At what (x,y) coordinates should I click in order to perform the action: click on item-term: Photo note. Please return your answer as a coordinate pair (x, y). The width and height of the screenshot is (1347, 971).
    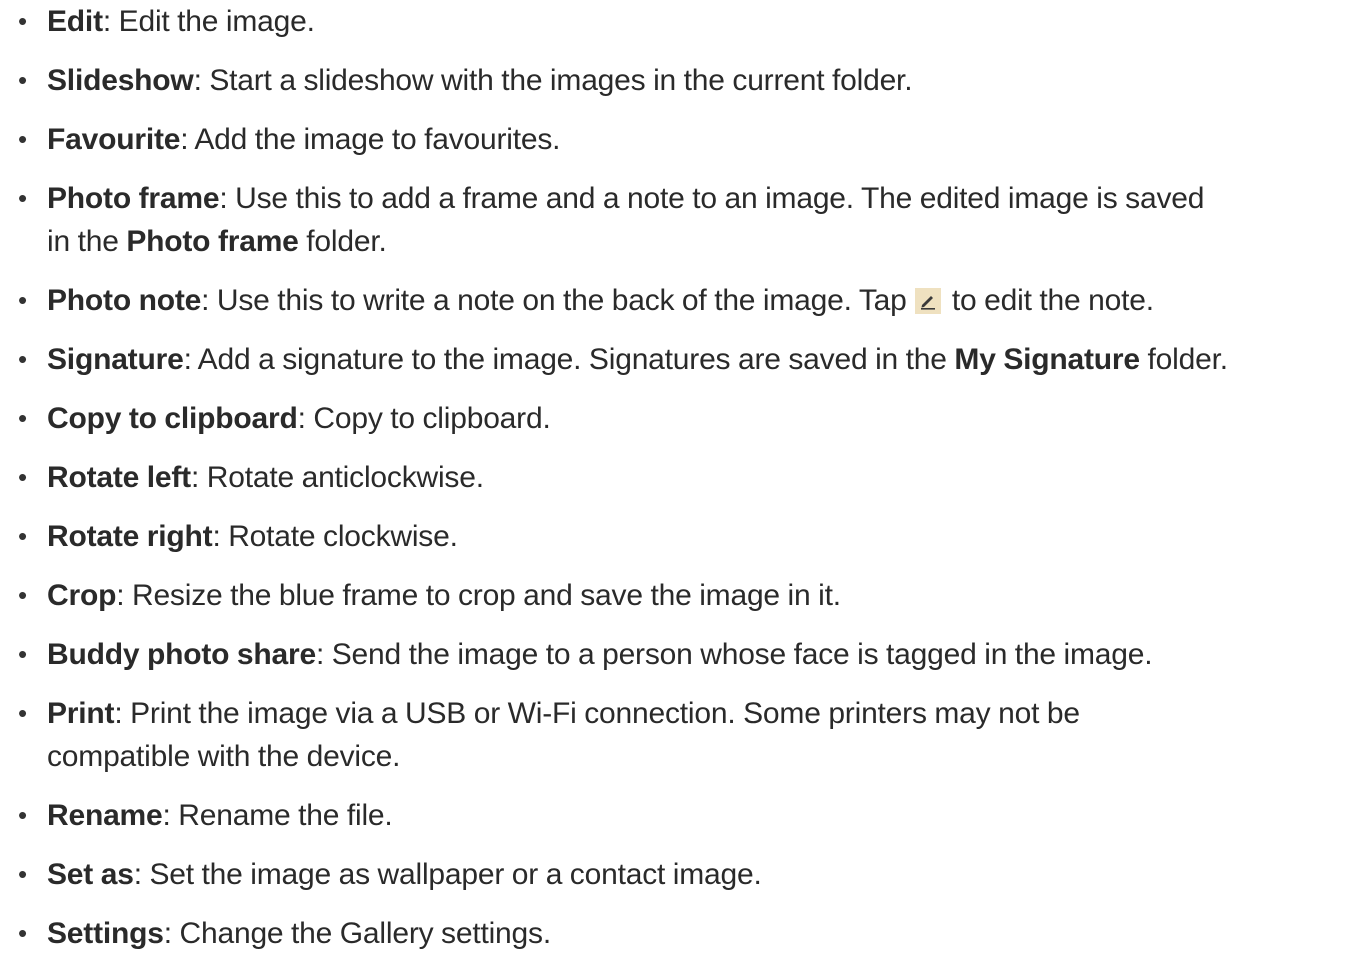
    Looking at the image, I should click on (124, 300).